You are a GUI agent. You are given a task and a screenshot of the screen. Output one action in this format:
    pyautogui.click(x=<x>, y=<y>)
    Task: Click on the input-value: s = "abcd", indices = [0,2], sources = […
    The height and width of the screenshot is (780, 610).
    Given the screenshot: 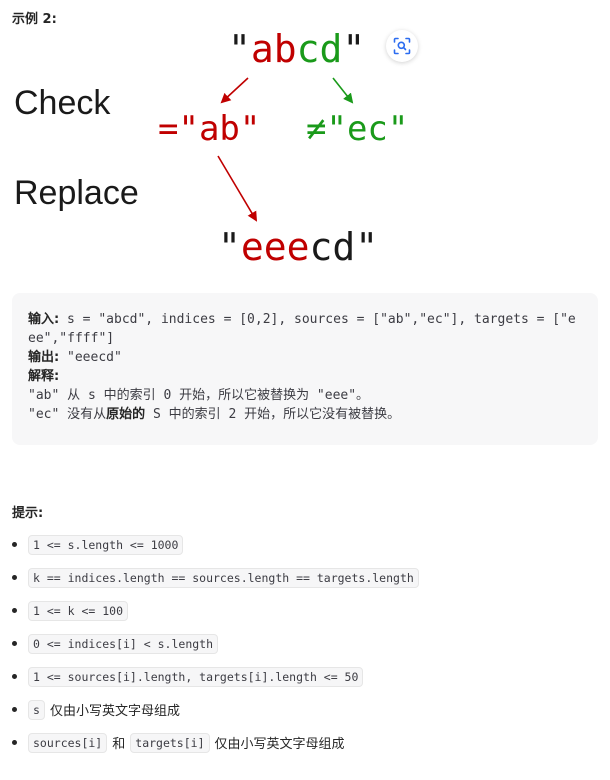 What is the action you would take?
    pyautogui.click(x=302, y=329)
    